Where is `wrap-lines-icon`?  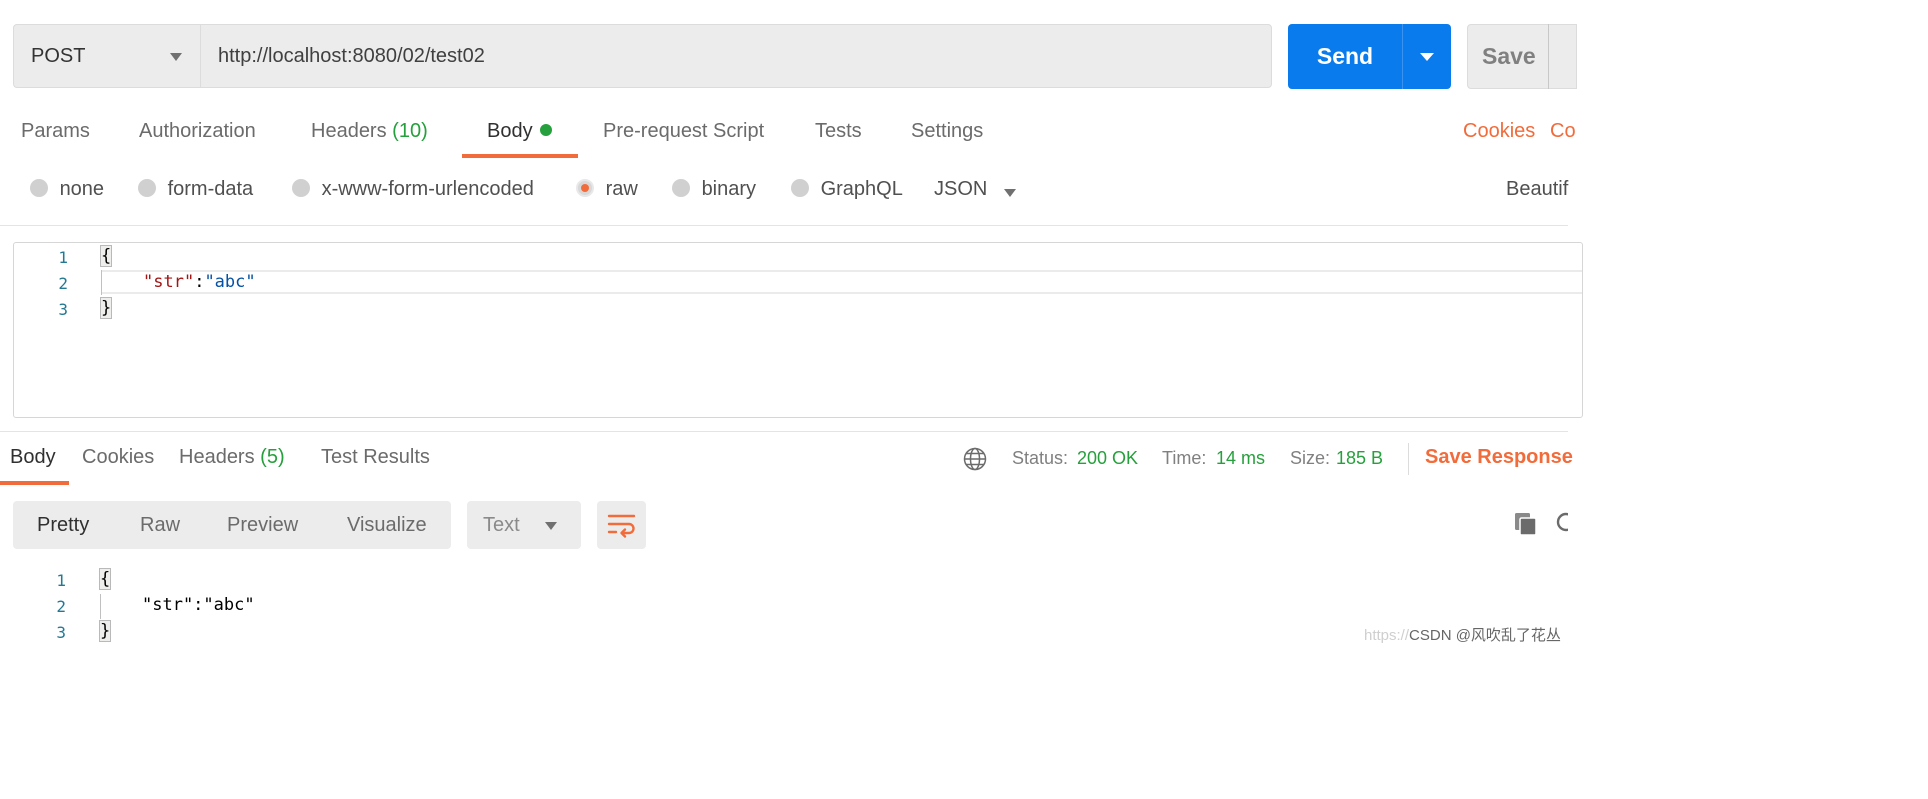 wrap-lines-icon is located at coordinates (621, 526).